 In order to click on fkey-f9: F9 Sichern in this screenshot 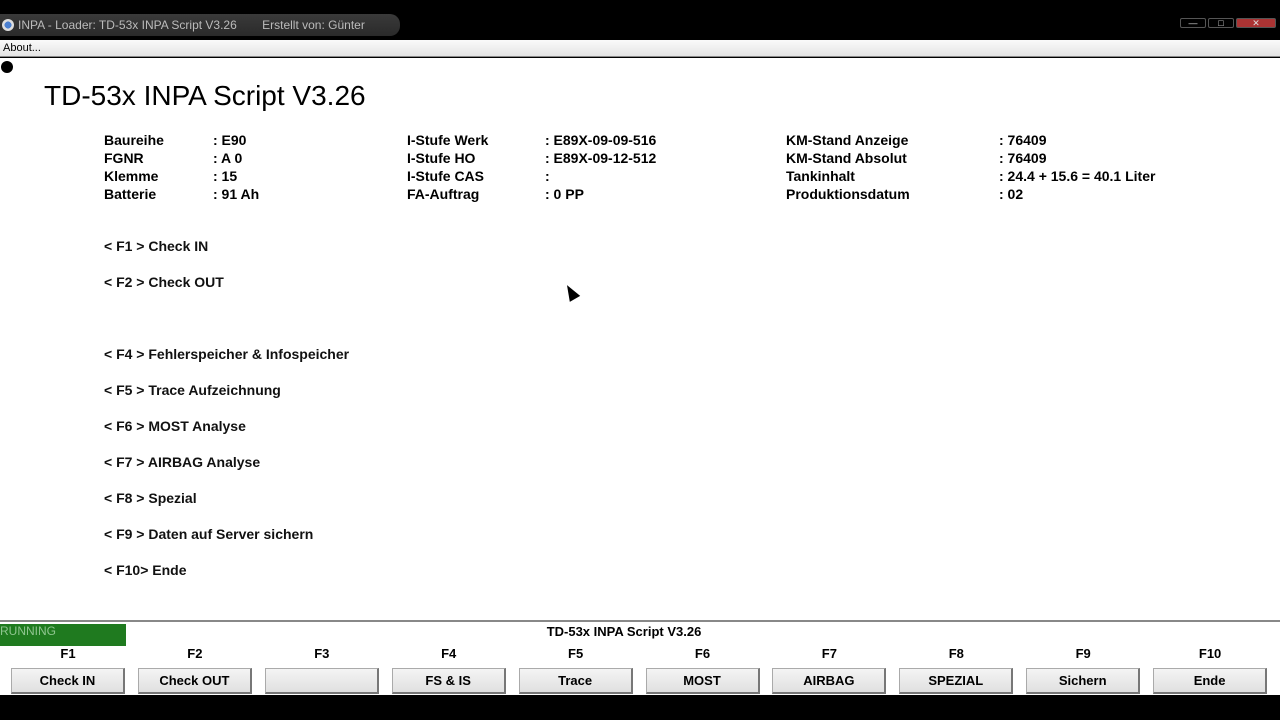, I will do `click(1083, 670)`.